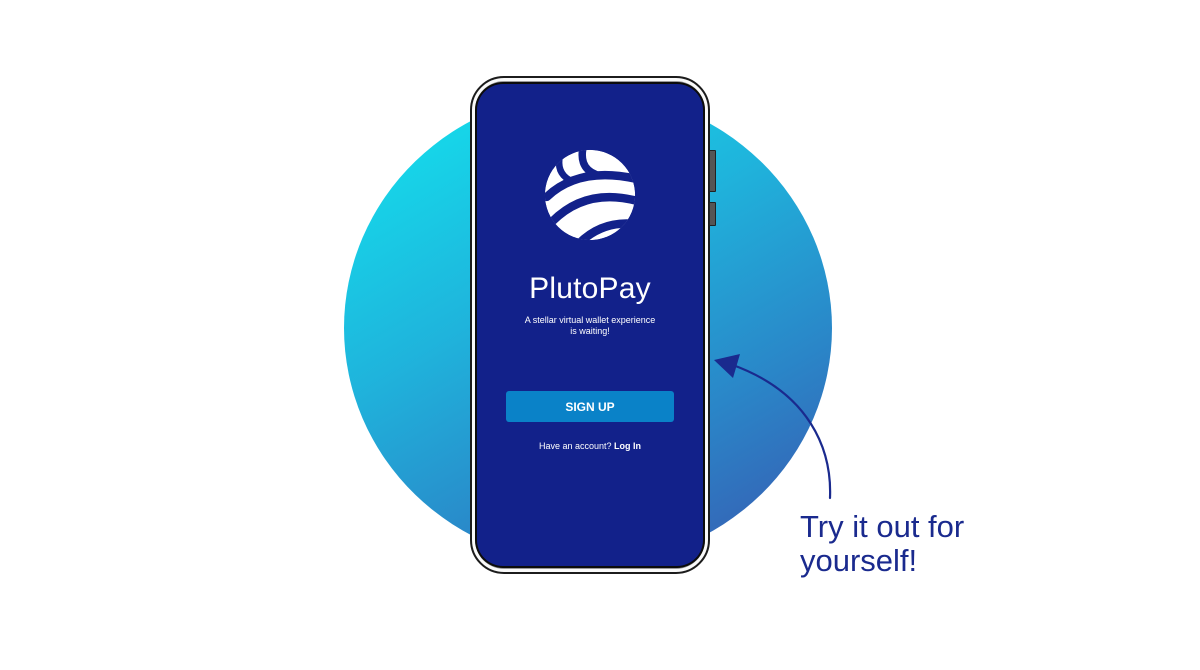 The image size is (1200, 670). Describe the element at coordinates (575, 446) in the screenshot. I see `account-prompt-text: Have an account?` at that location.